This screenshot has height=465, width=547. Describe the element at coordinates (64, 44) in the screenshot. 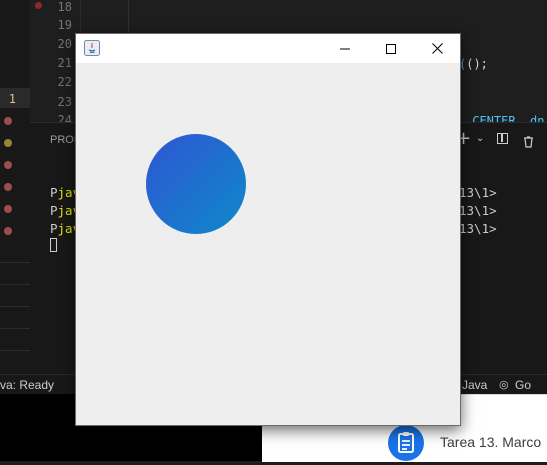

I see `line-number: 20` at that location.